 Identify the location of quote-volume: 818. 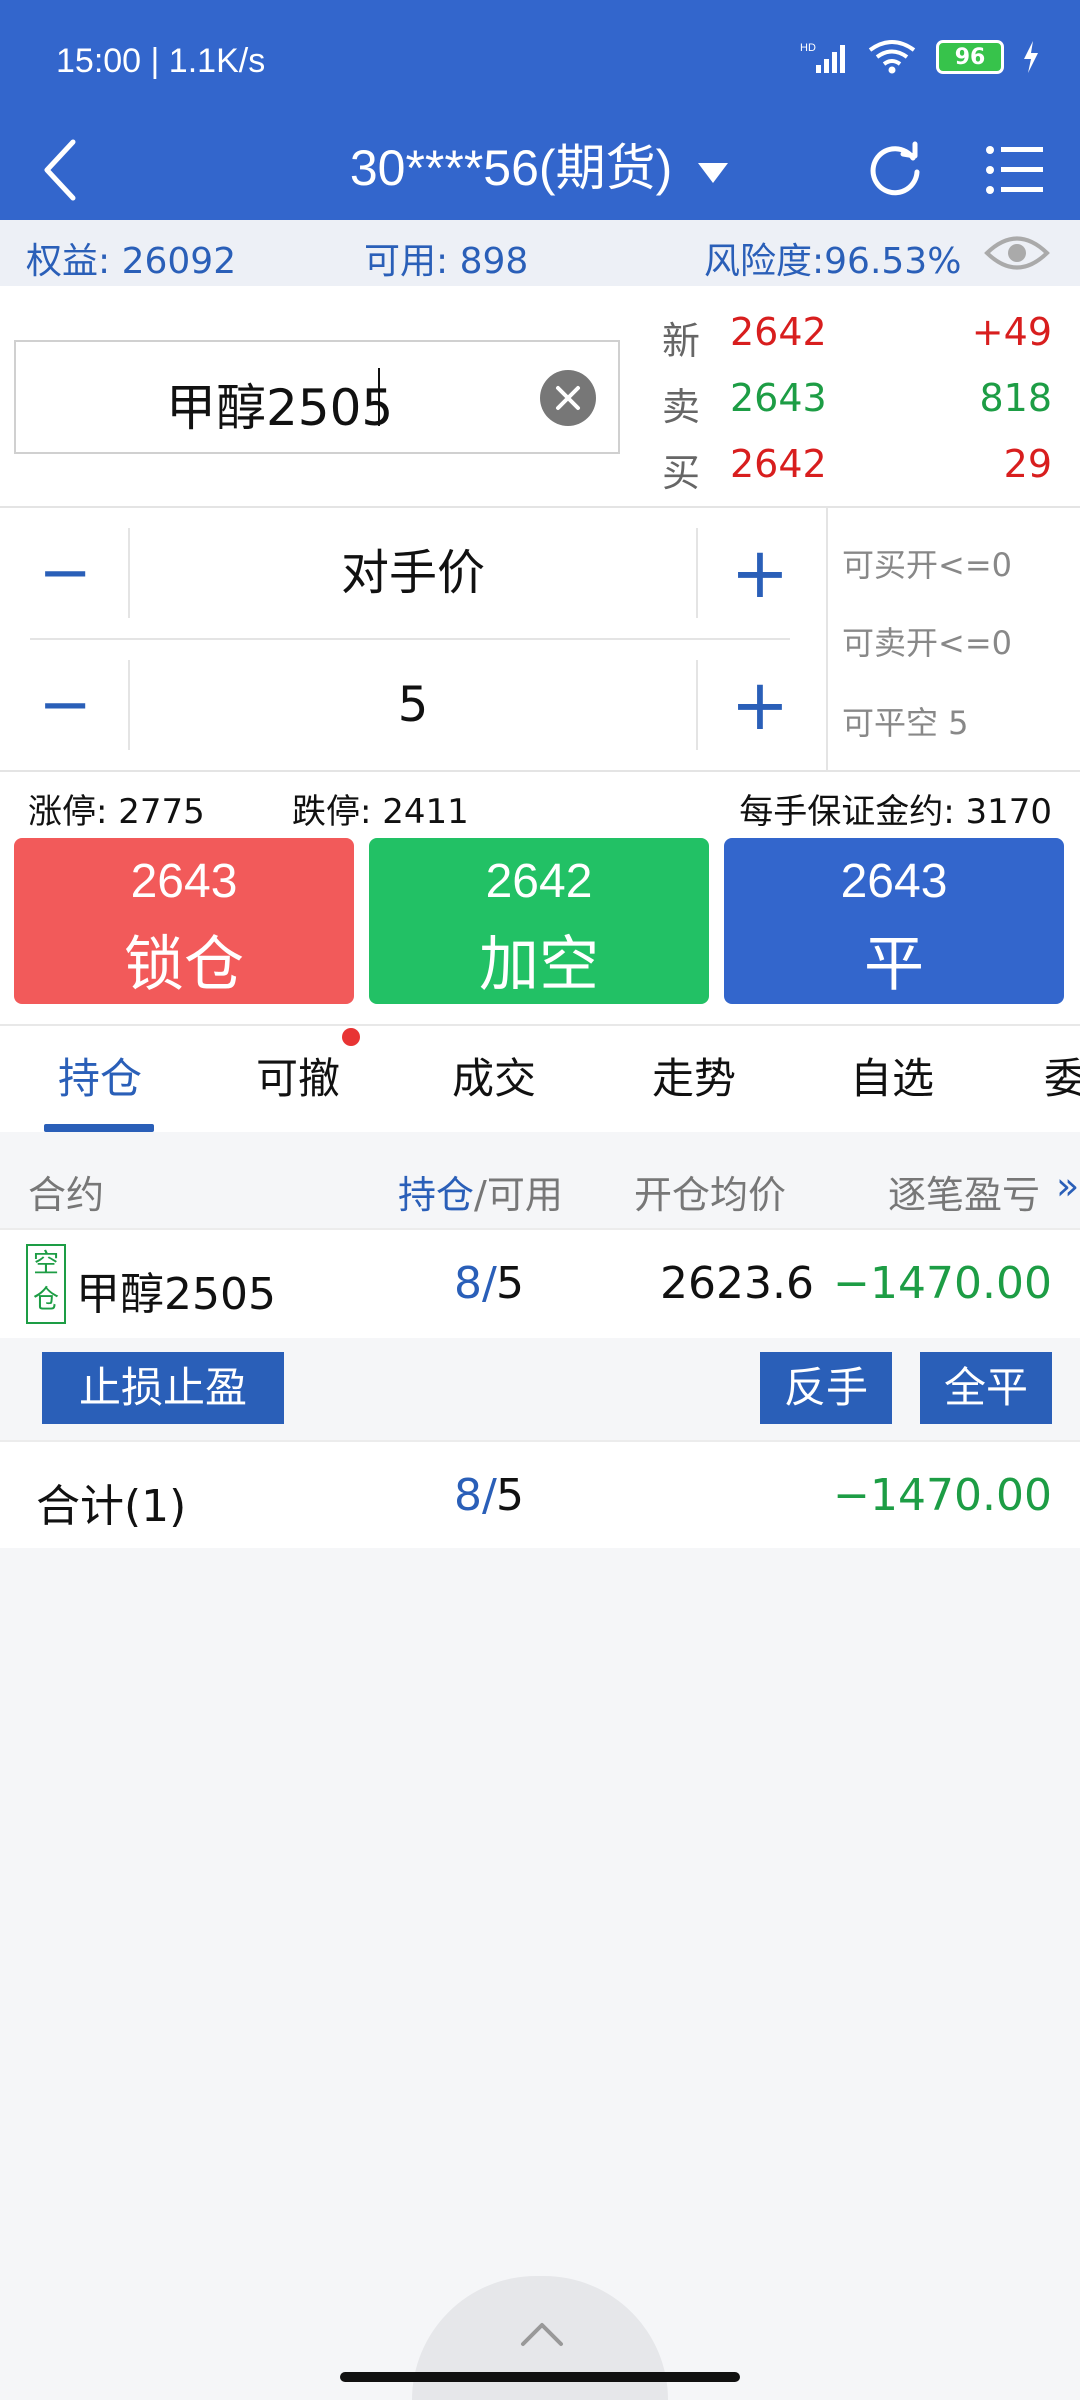
(1015, 398).